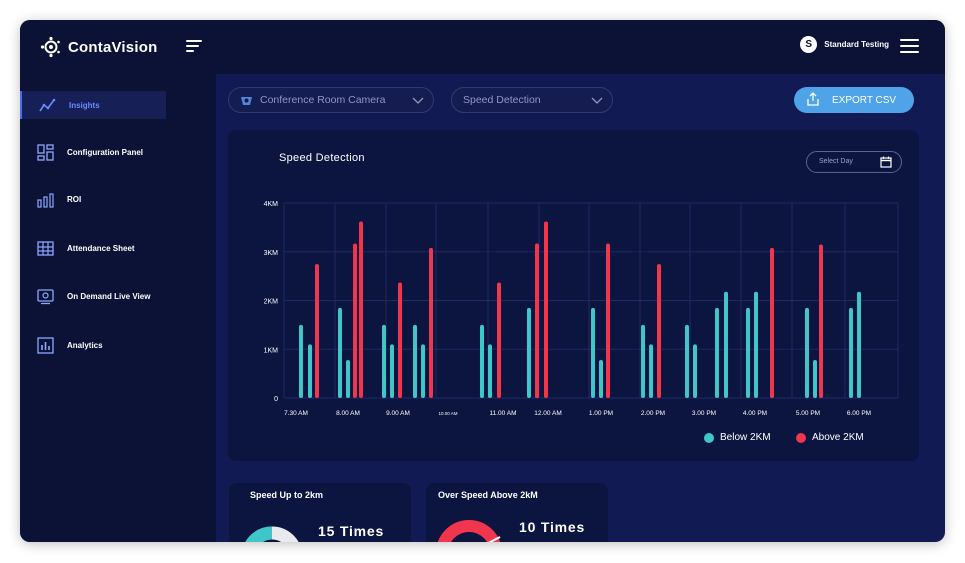 The height and width of the screenshot is (563, 965). Describe the element at coordinates (47, 105) in the screenshot. I see `insights-icon` at that location.